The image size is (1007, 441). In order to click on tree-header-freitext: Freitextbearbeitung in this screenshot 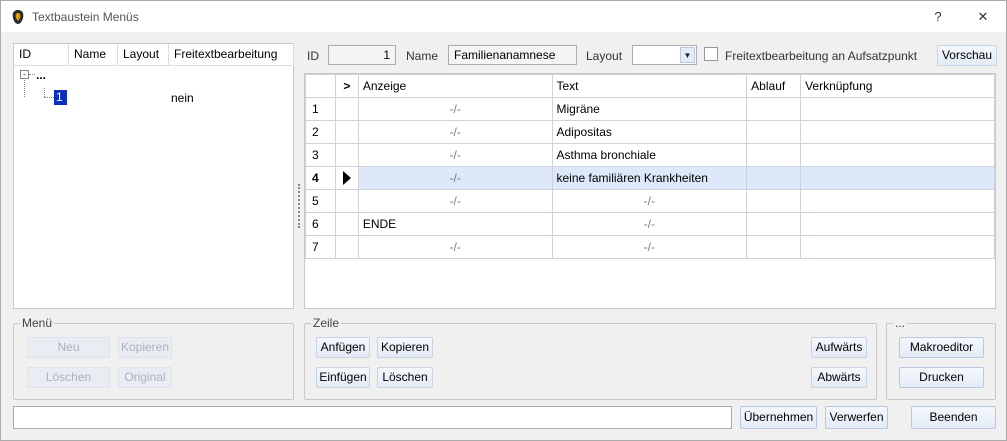, I will do `click(231, 55)`.